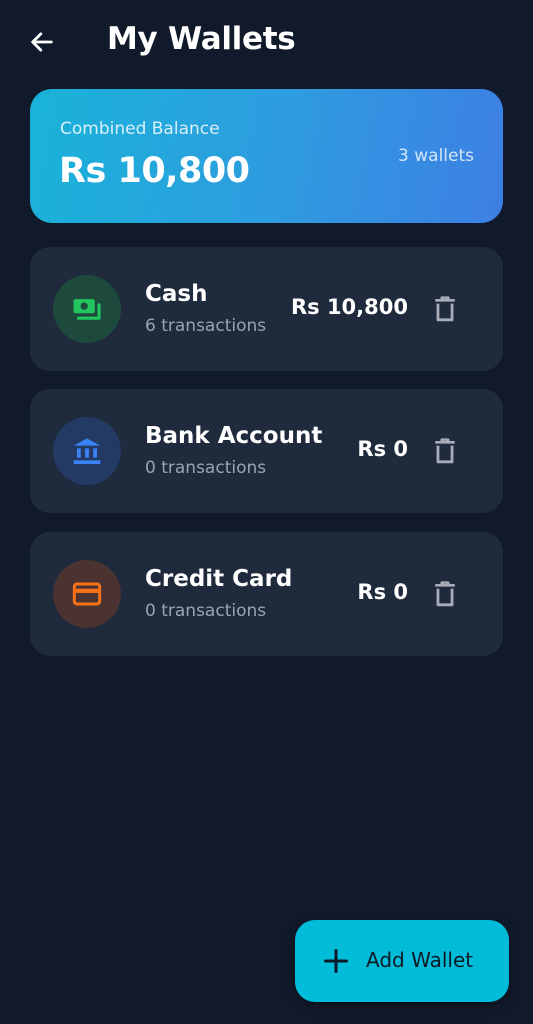 The image size is (533, 1024). I want to click on arrow-left-icon, so click(42, 42).